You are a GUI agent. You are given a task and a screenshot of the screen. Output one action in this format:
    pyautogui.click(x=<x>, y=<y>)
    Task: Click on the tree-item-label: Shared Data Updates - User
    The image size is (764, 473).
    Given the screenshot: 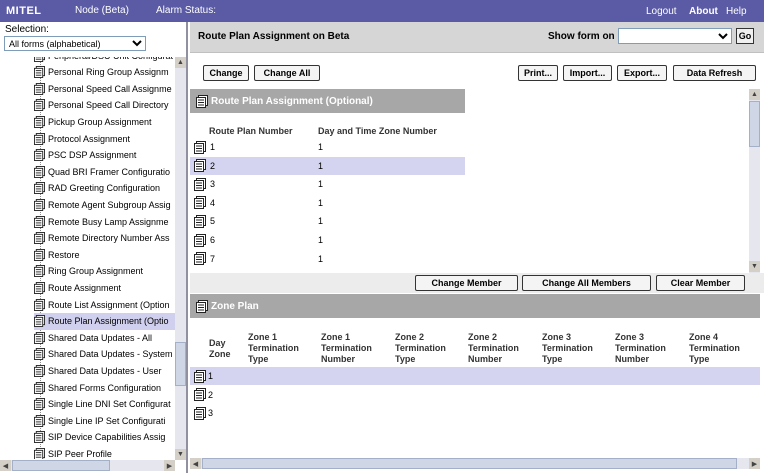 What is the action you would take?
    pyautogui.click(x=105, y=370)
    